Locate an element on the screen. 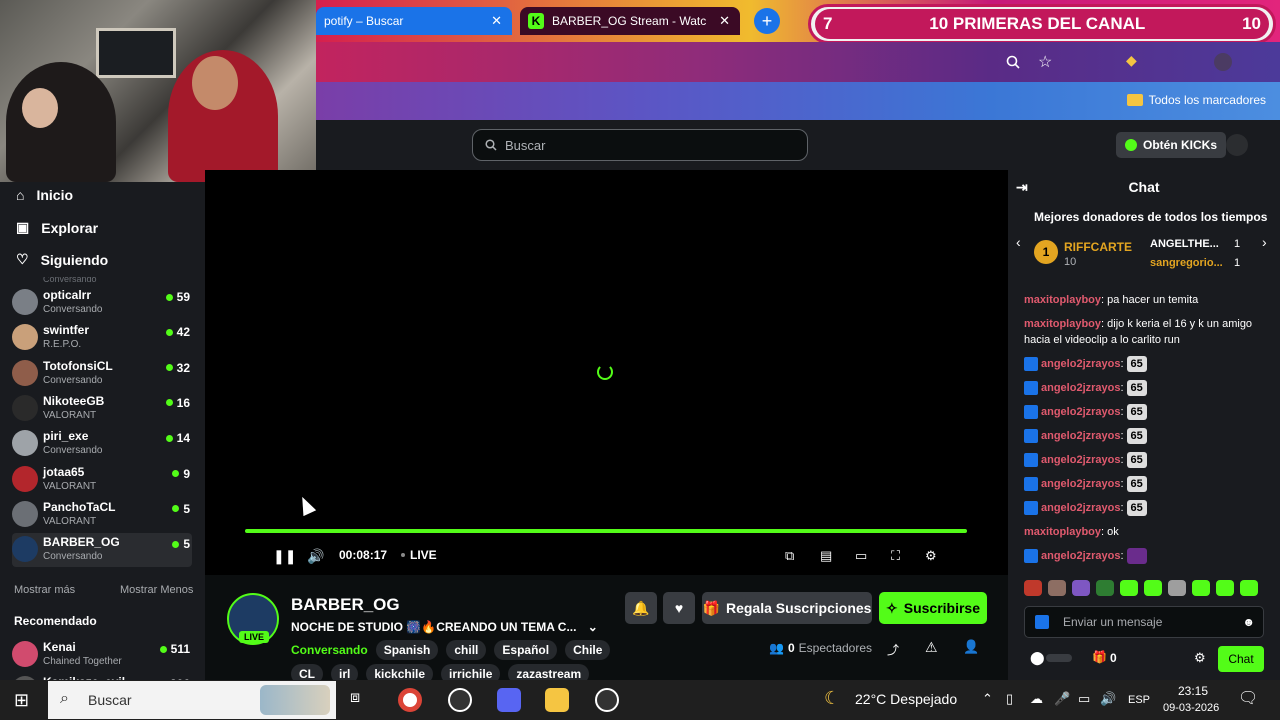 This screenshot has width=1280, height=720. tag: chill is located at coordinates (466, 650).